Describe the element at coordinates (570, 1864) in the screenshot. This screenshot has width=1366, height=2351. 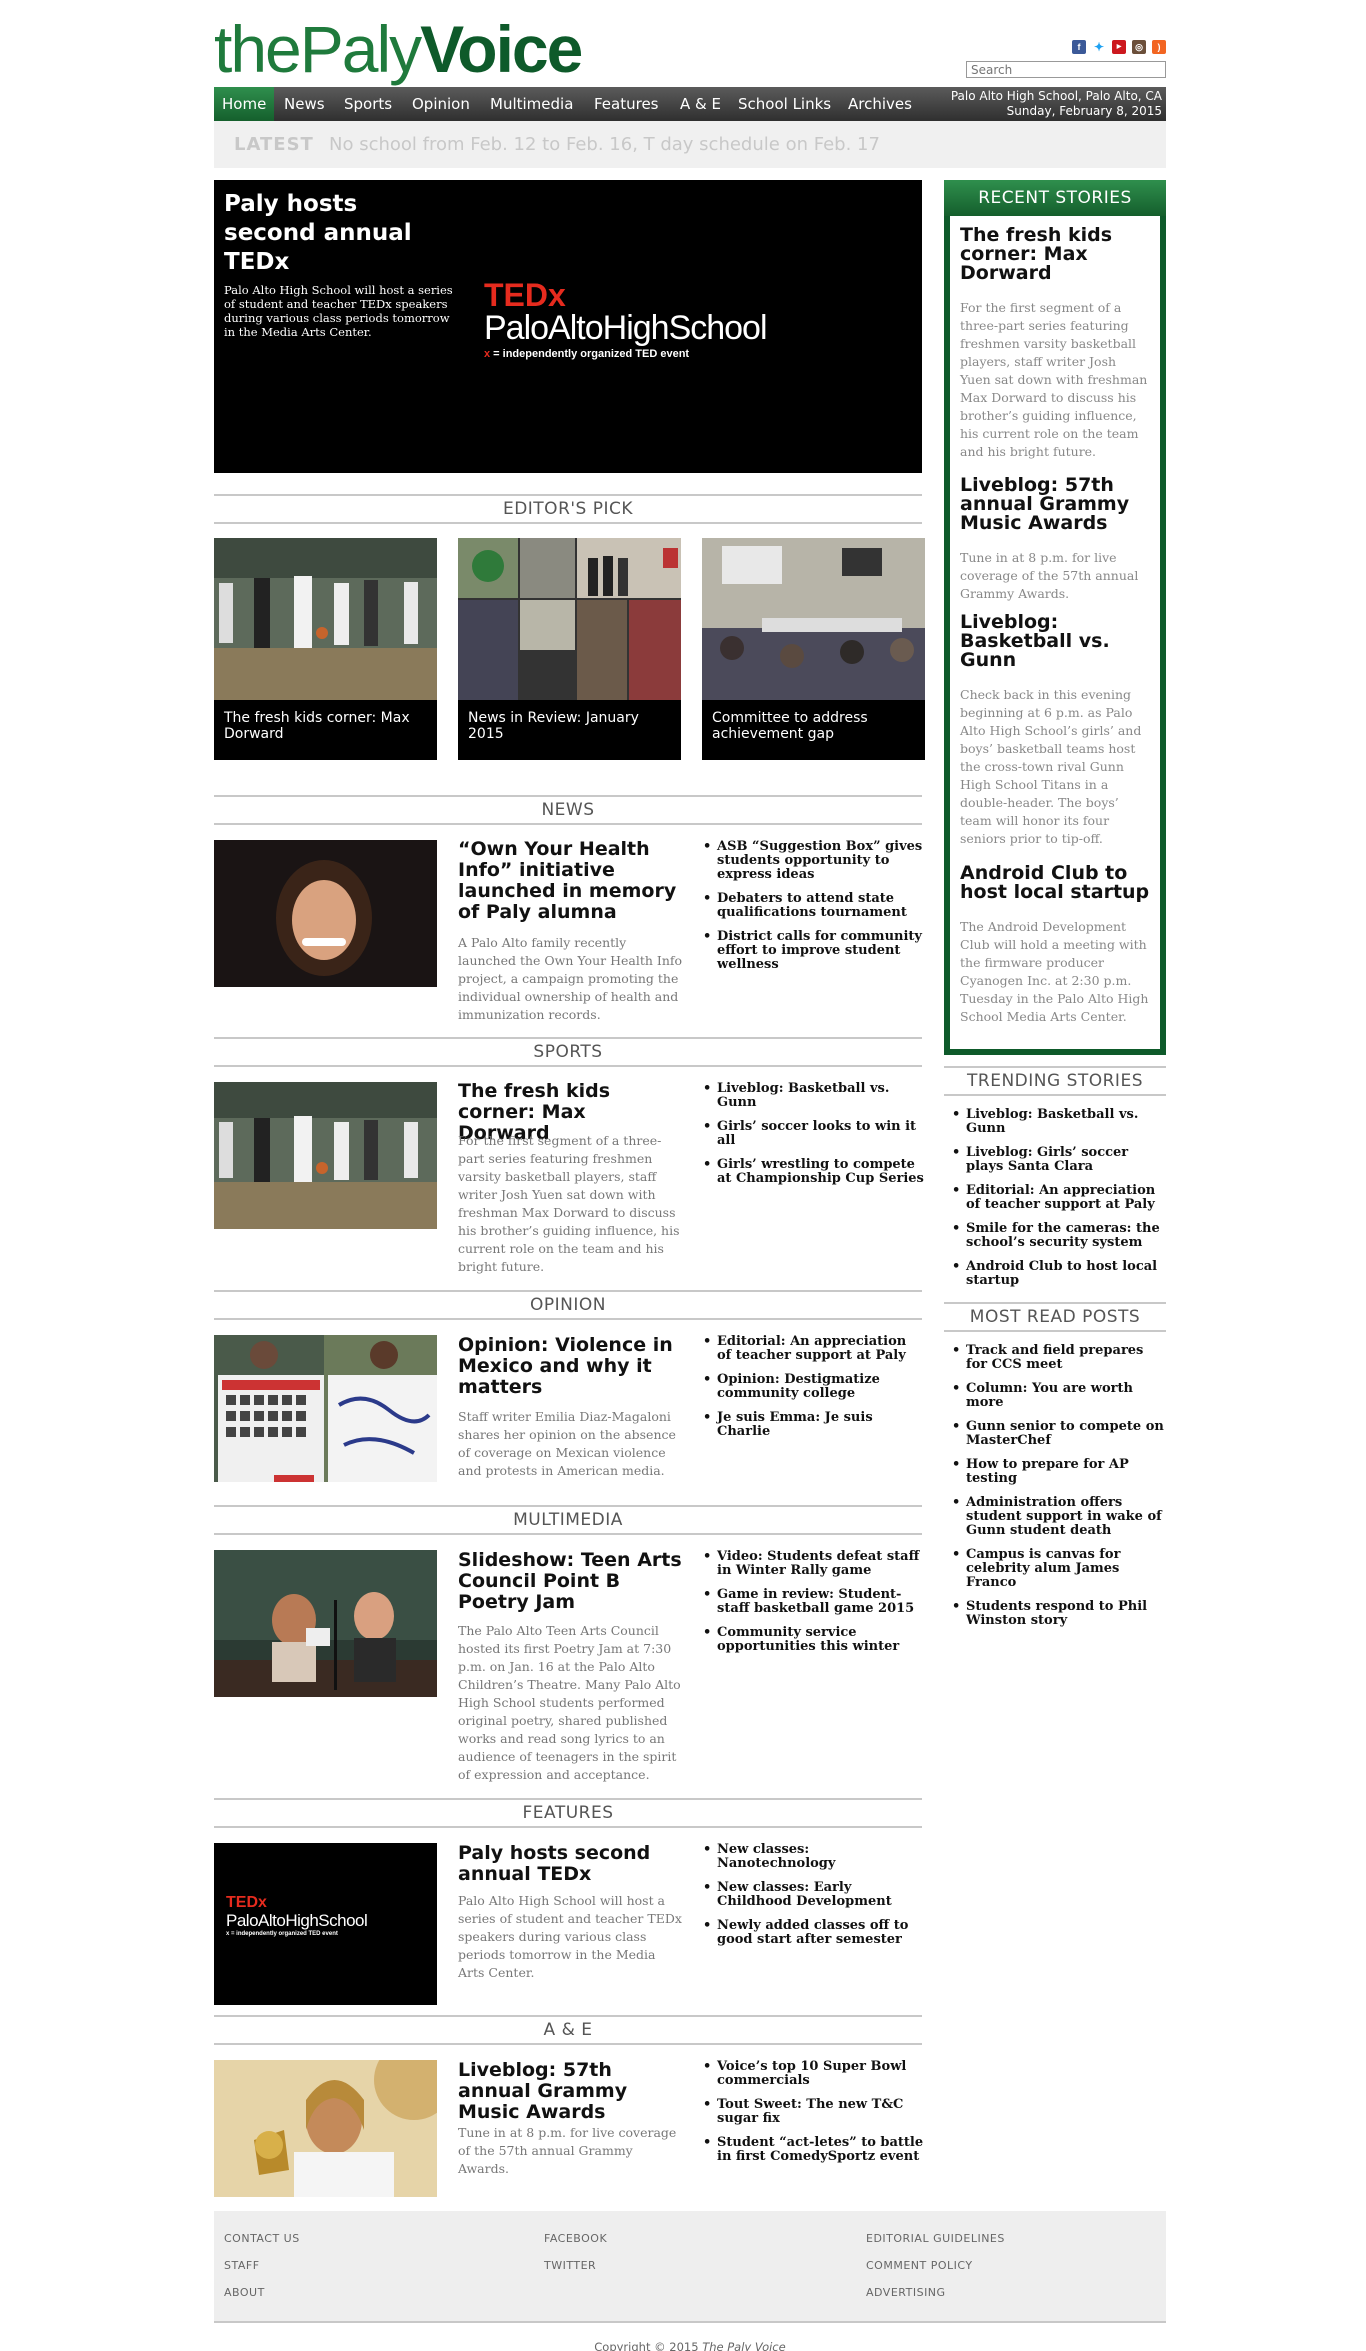
I see `features-title: Paly hosts second annual TEDx` at that location.